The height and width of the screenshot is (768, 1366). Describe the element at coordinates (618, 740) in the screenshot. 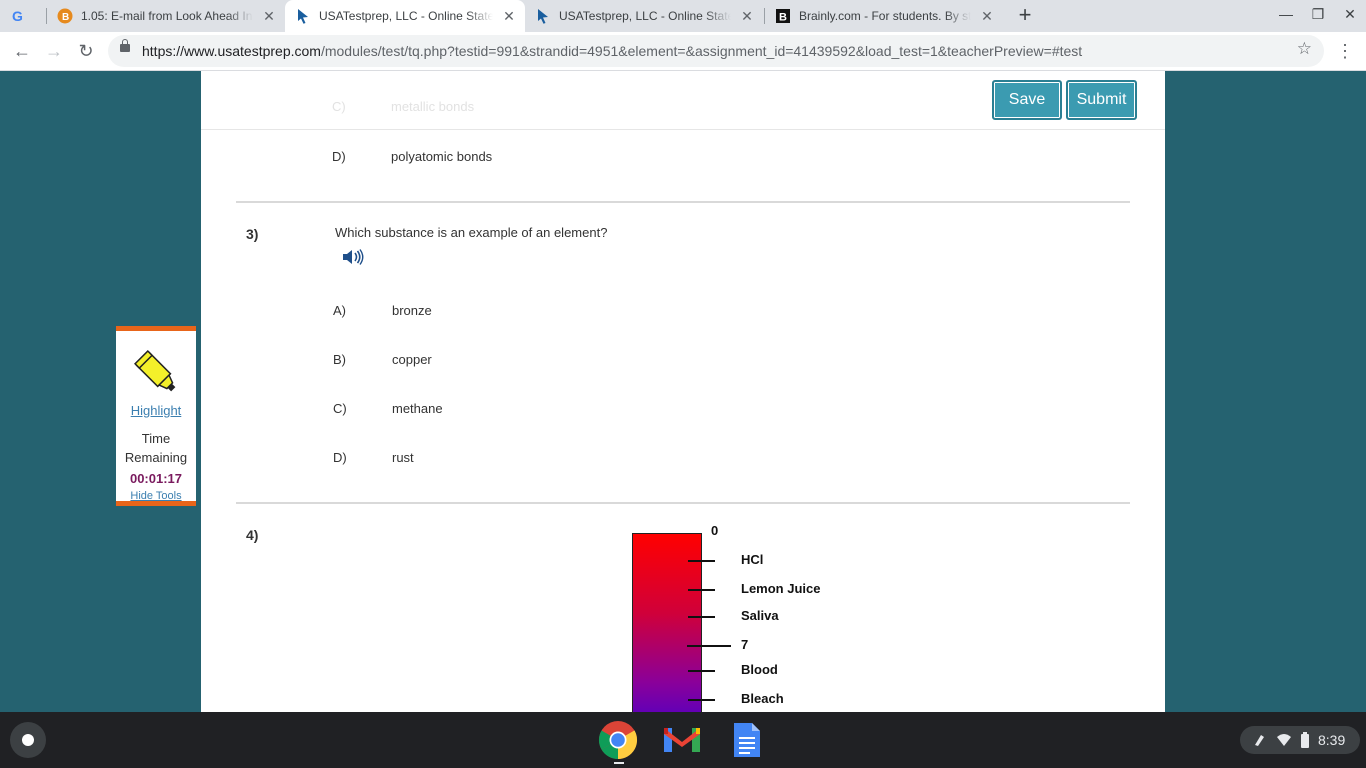

I see `chrome-icon` at that location.